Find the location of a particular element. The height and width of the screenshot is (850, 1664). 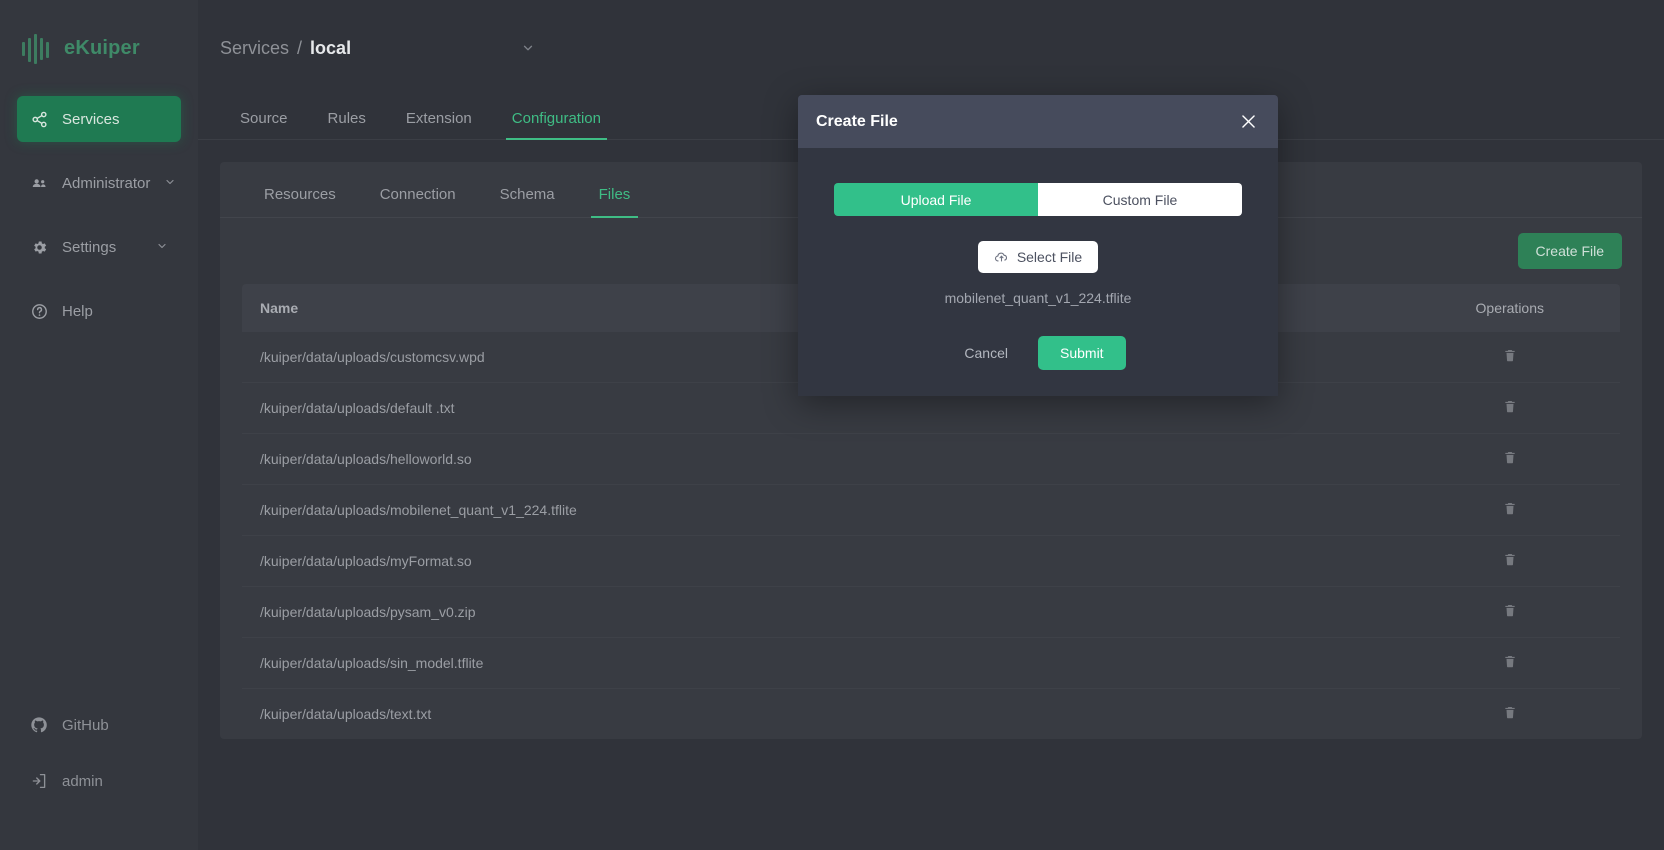

sidebar-item-github: GitHub is located at coordinates (99, 725).